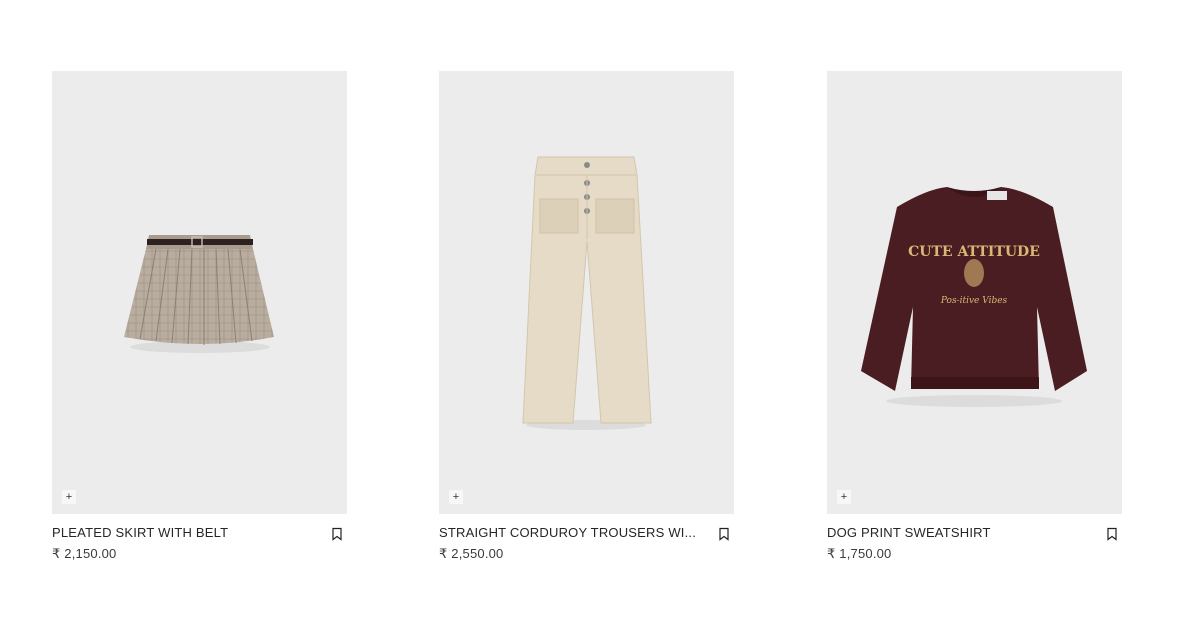  What do you see at coordinates (962, 532) in the screenshot?
I see `product-name: DOG PRINT SWEATSHIRT` at bounding box center [962, 532].